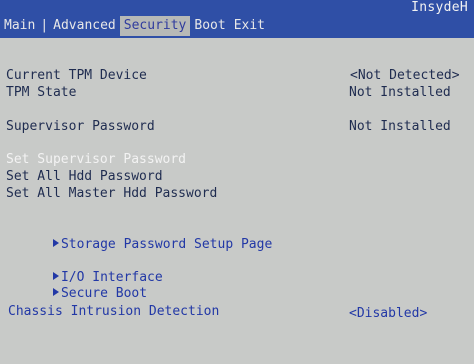 The height and width of the screenshot is (364, 474). Describe the element at coordinates (166, 244) in the screenshot. I see `storage-password-setup-label: Storage Password Setup Page` at that location.